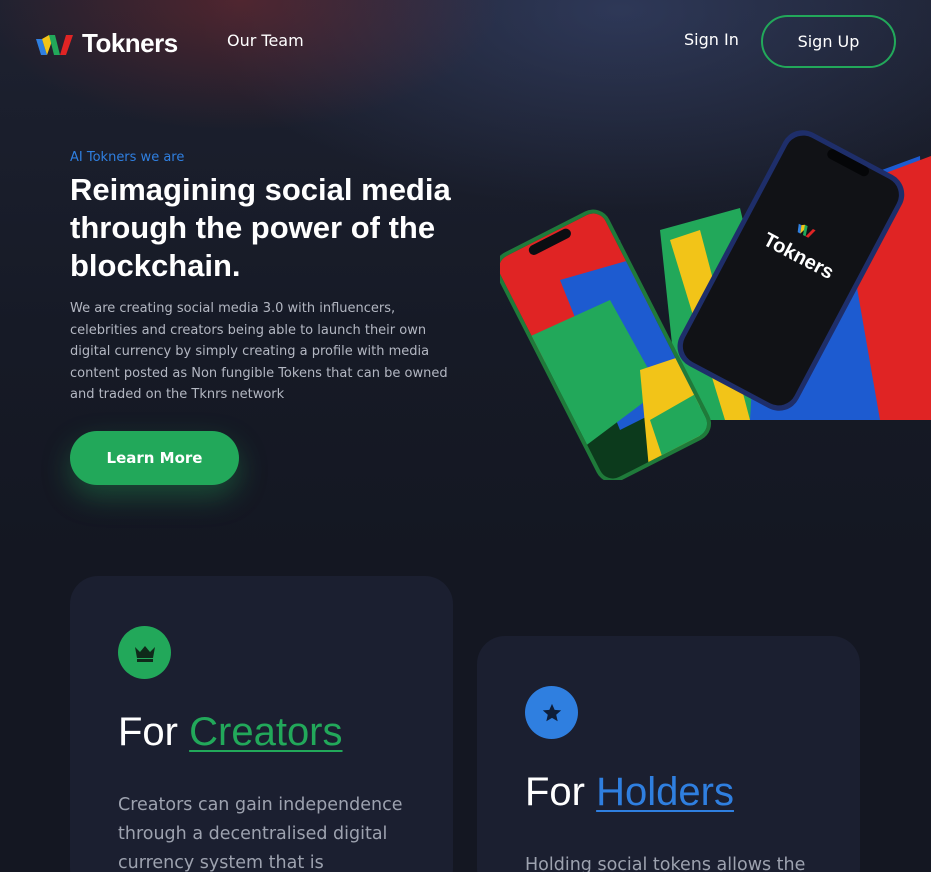  I want to click on holders-card-text: Holding social tokens allows the, so click(665, 863).